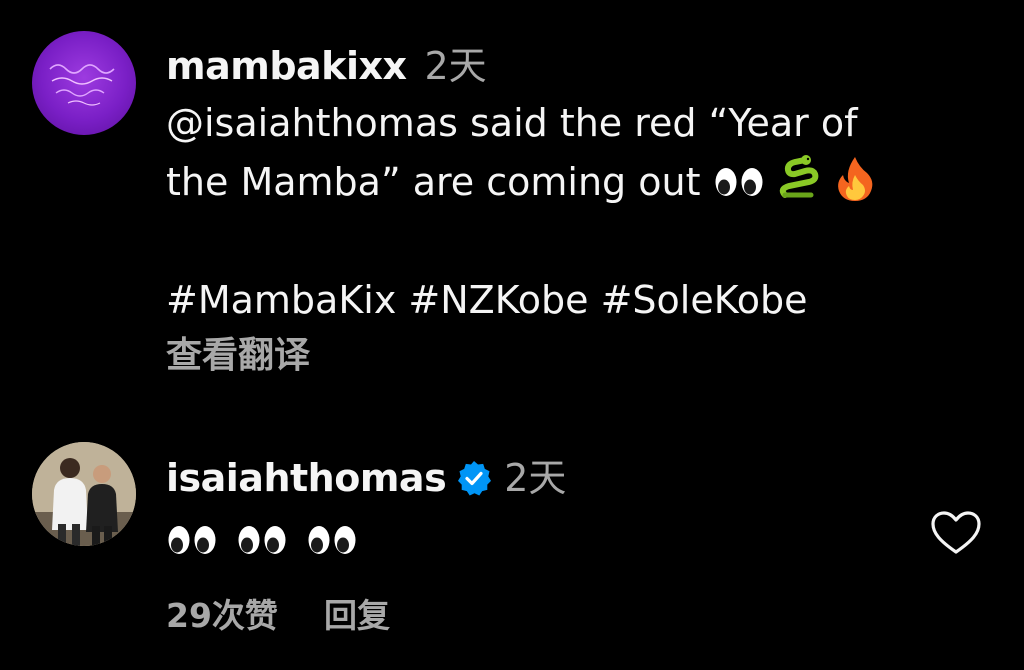 This screenshot has width=1024, height=670. I want to click on comment-actions: 29次赞 回复, so click(278, 616).